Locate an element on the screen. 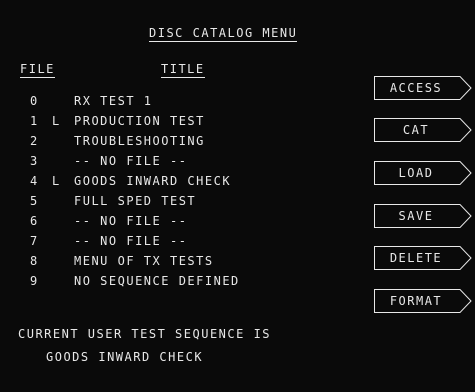  list-item: 8 MENU OF TX TESTS is located at coordinates (175, 261).